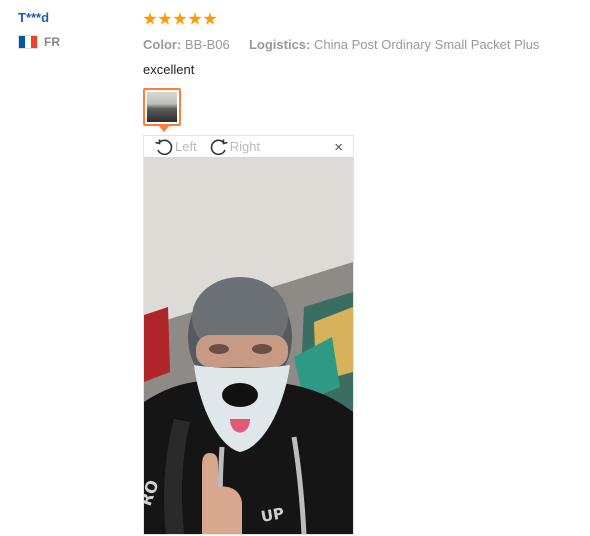 The width and height of the screenshot is (590, 536). Describe the element at coordinates (242, 351) in the screenshot. I see `photo-face` at that location.